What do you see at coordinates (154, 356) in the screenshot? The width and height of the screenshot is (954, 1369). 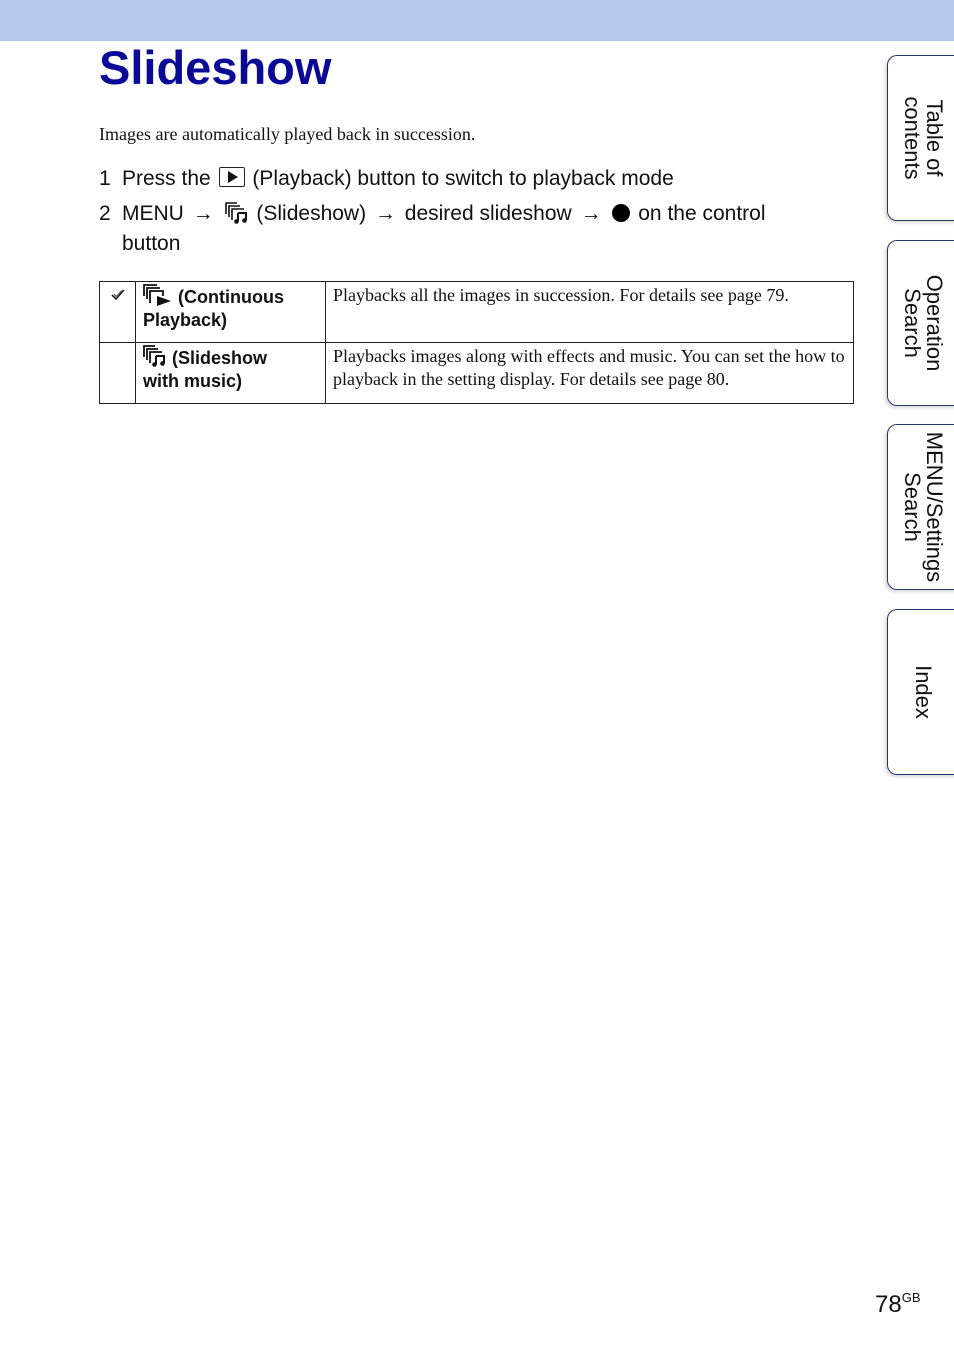 I see `slideshow-music-icon` at bounding box center [154, 356].